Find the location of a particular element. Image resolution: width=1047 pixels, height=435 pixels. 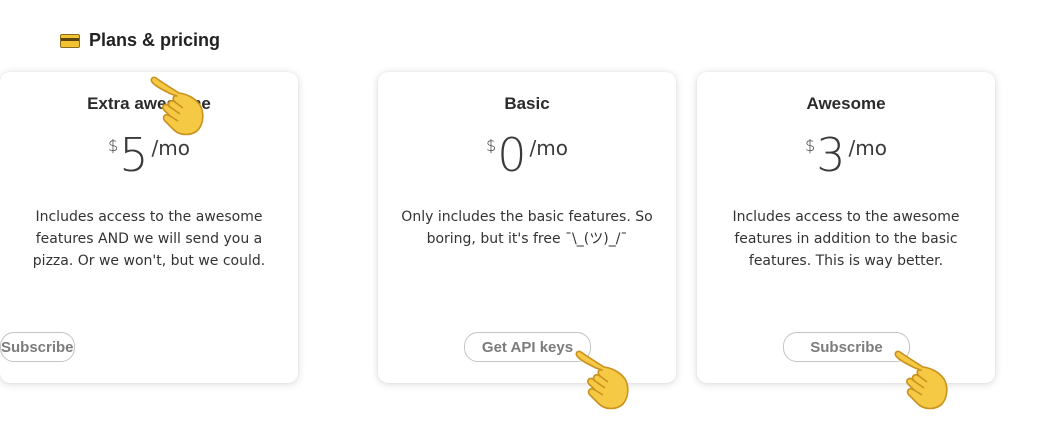

price-amount: 3 is located at coordinates (831, 155).